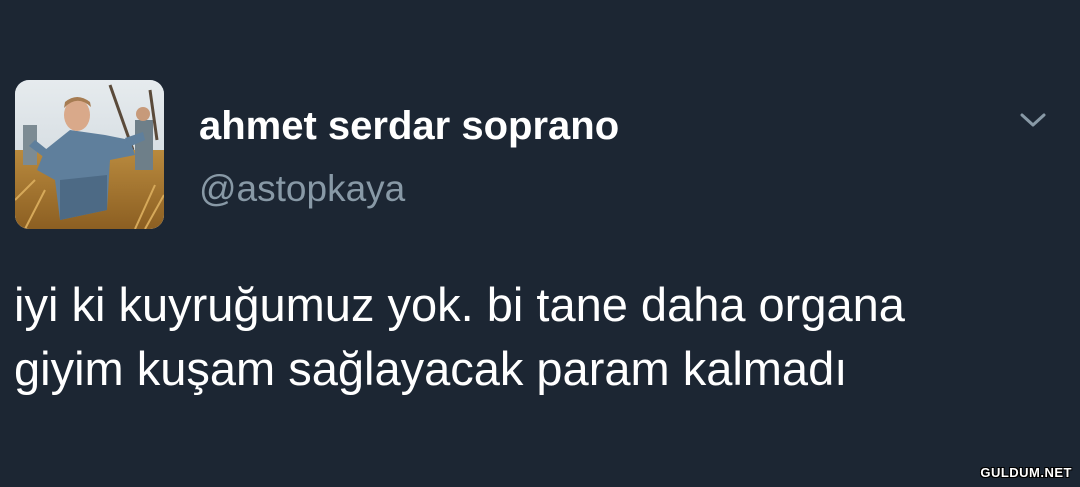  I want to click on display-name: ahmet serdar soprano, so click(409, 126).